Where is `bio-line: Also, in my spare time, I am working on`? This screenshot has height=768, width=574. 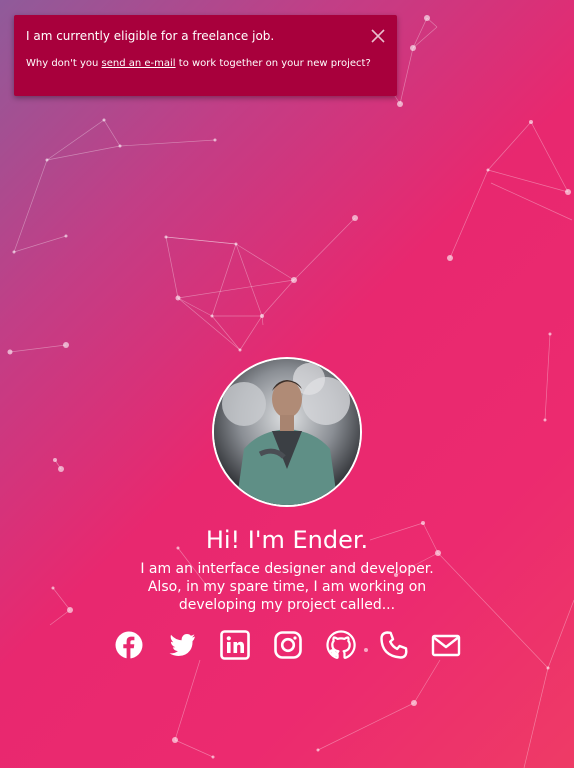 bio-line: Also, in my spare time, I am working on is located at coordinates (287, 587).